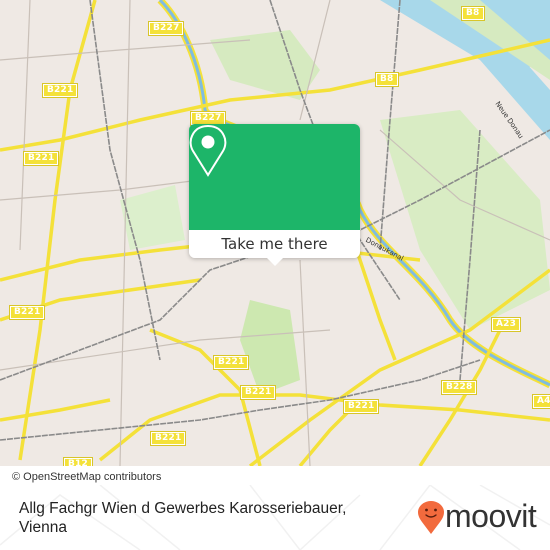  What do you see at coordinates (491, 516) in the screenshot?
I see `moovit-wordmark: moovit` at bounding box center [491, 516].